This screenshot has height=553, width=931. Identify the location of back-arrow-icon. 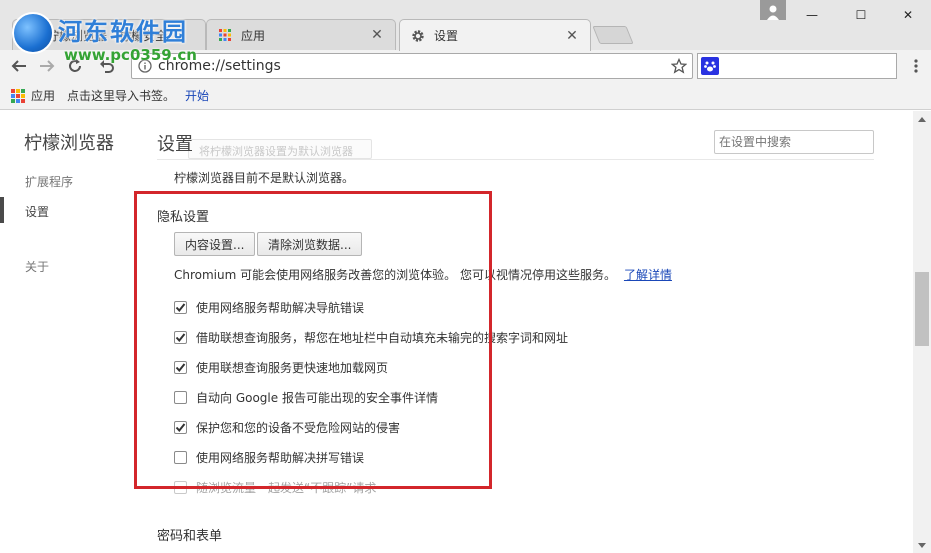
(18, 66).